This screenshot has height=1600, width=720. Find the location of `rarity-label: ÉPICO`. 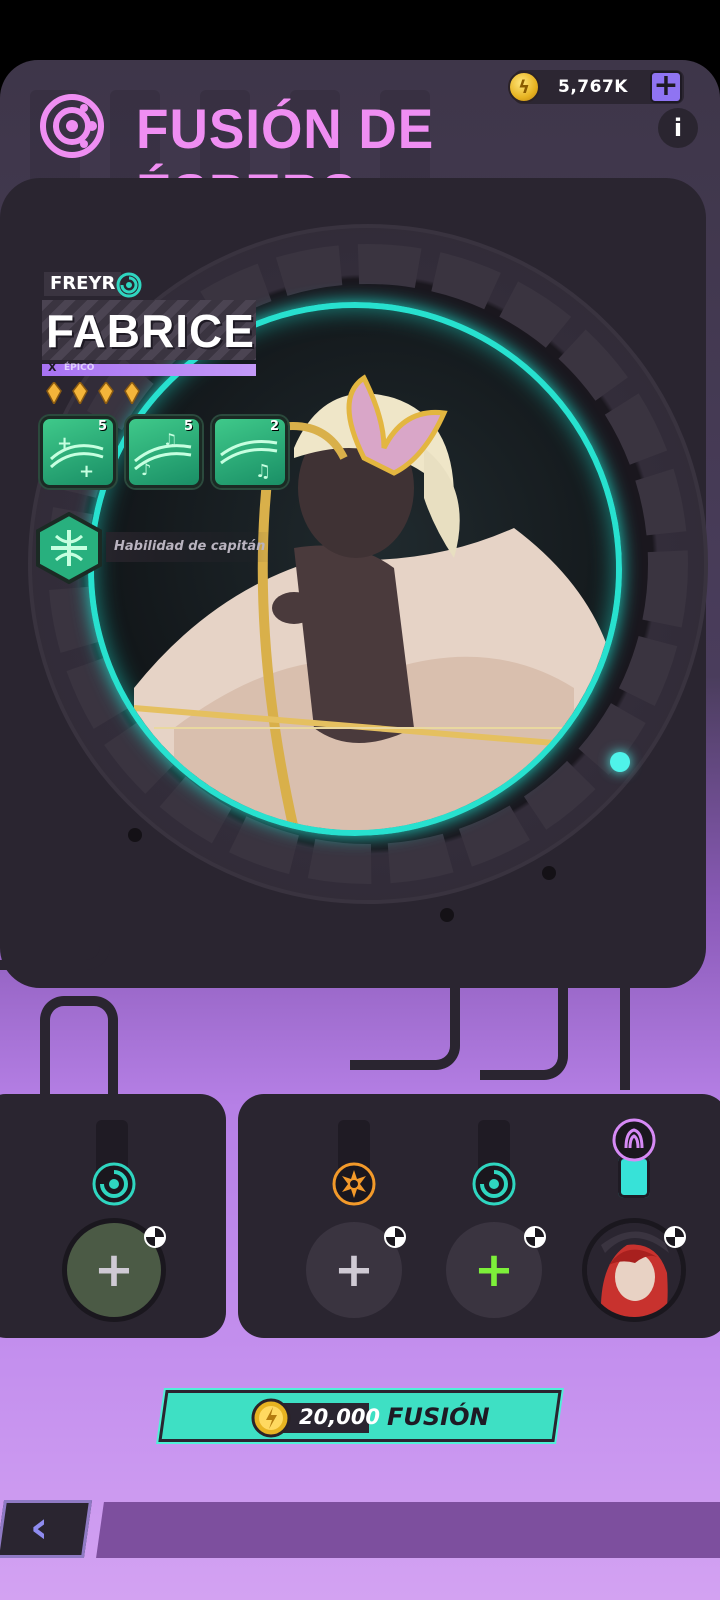

rarity-label: ÉPICO is located at coordinates (79, 368).